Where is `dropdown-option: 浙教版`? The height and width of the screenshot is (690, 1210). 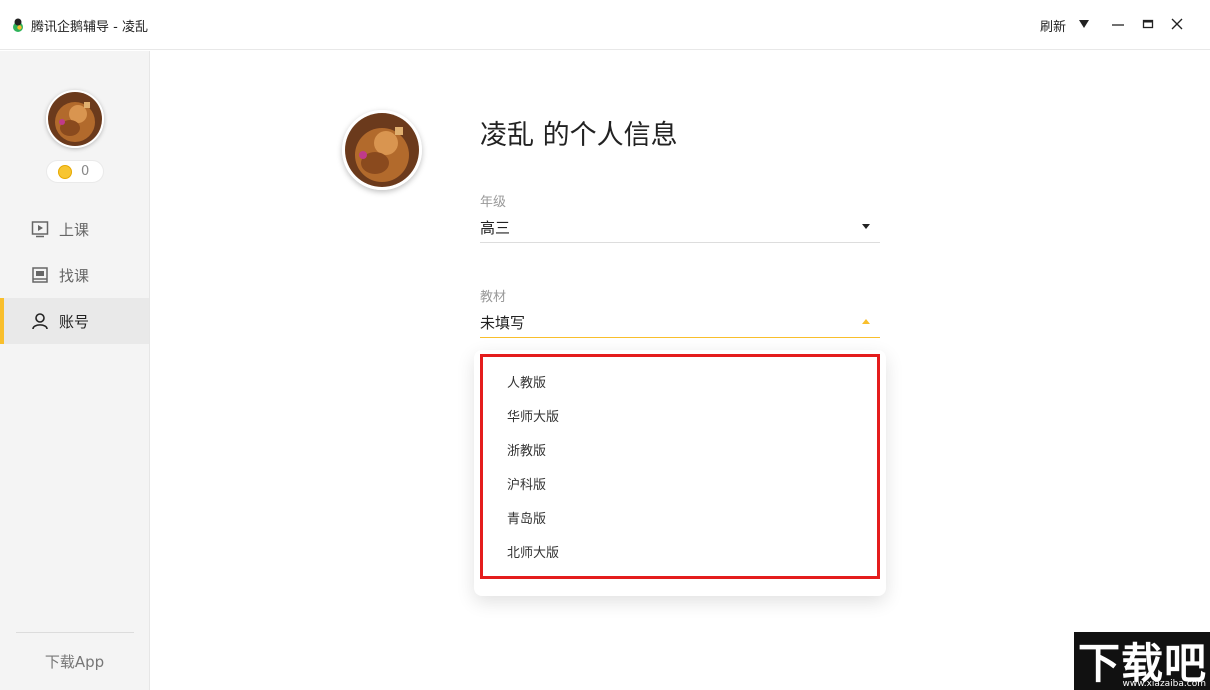 dropdown-option: 浙教版 is located at coordinates (526, 449).